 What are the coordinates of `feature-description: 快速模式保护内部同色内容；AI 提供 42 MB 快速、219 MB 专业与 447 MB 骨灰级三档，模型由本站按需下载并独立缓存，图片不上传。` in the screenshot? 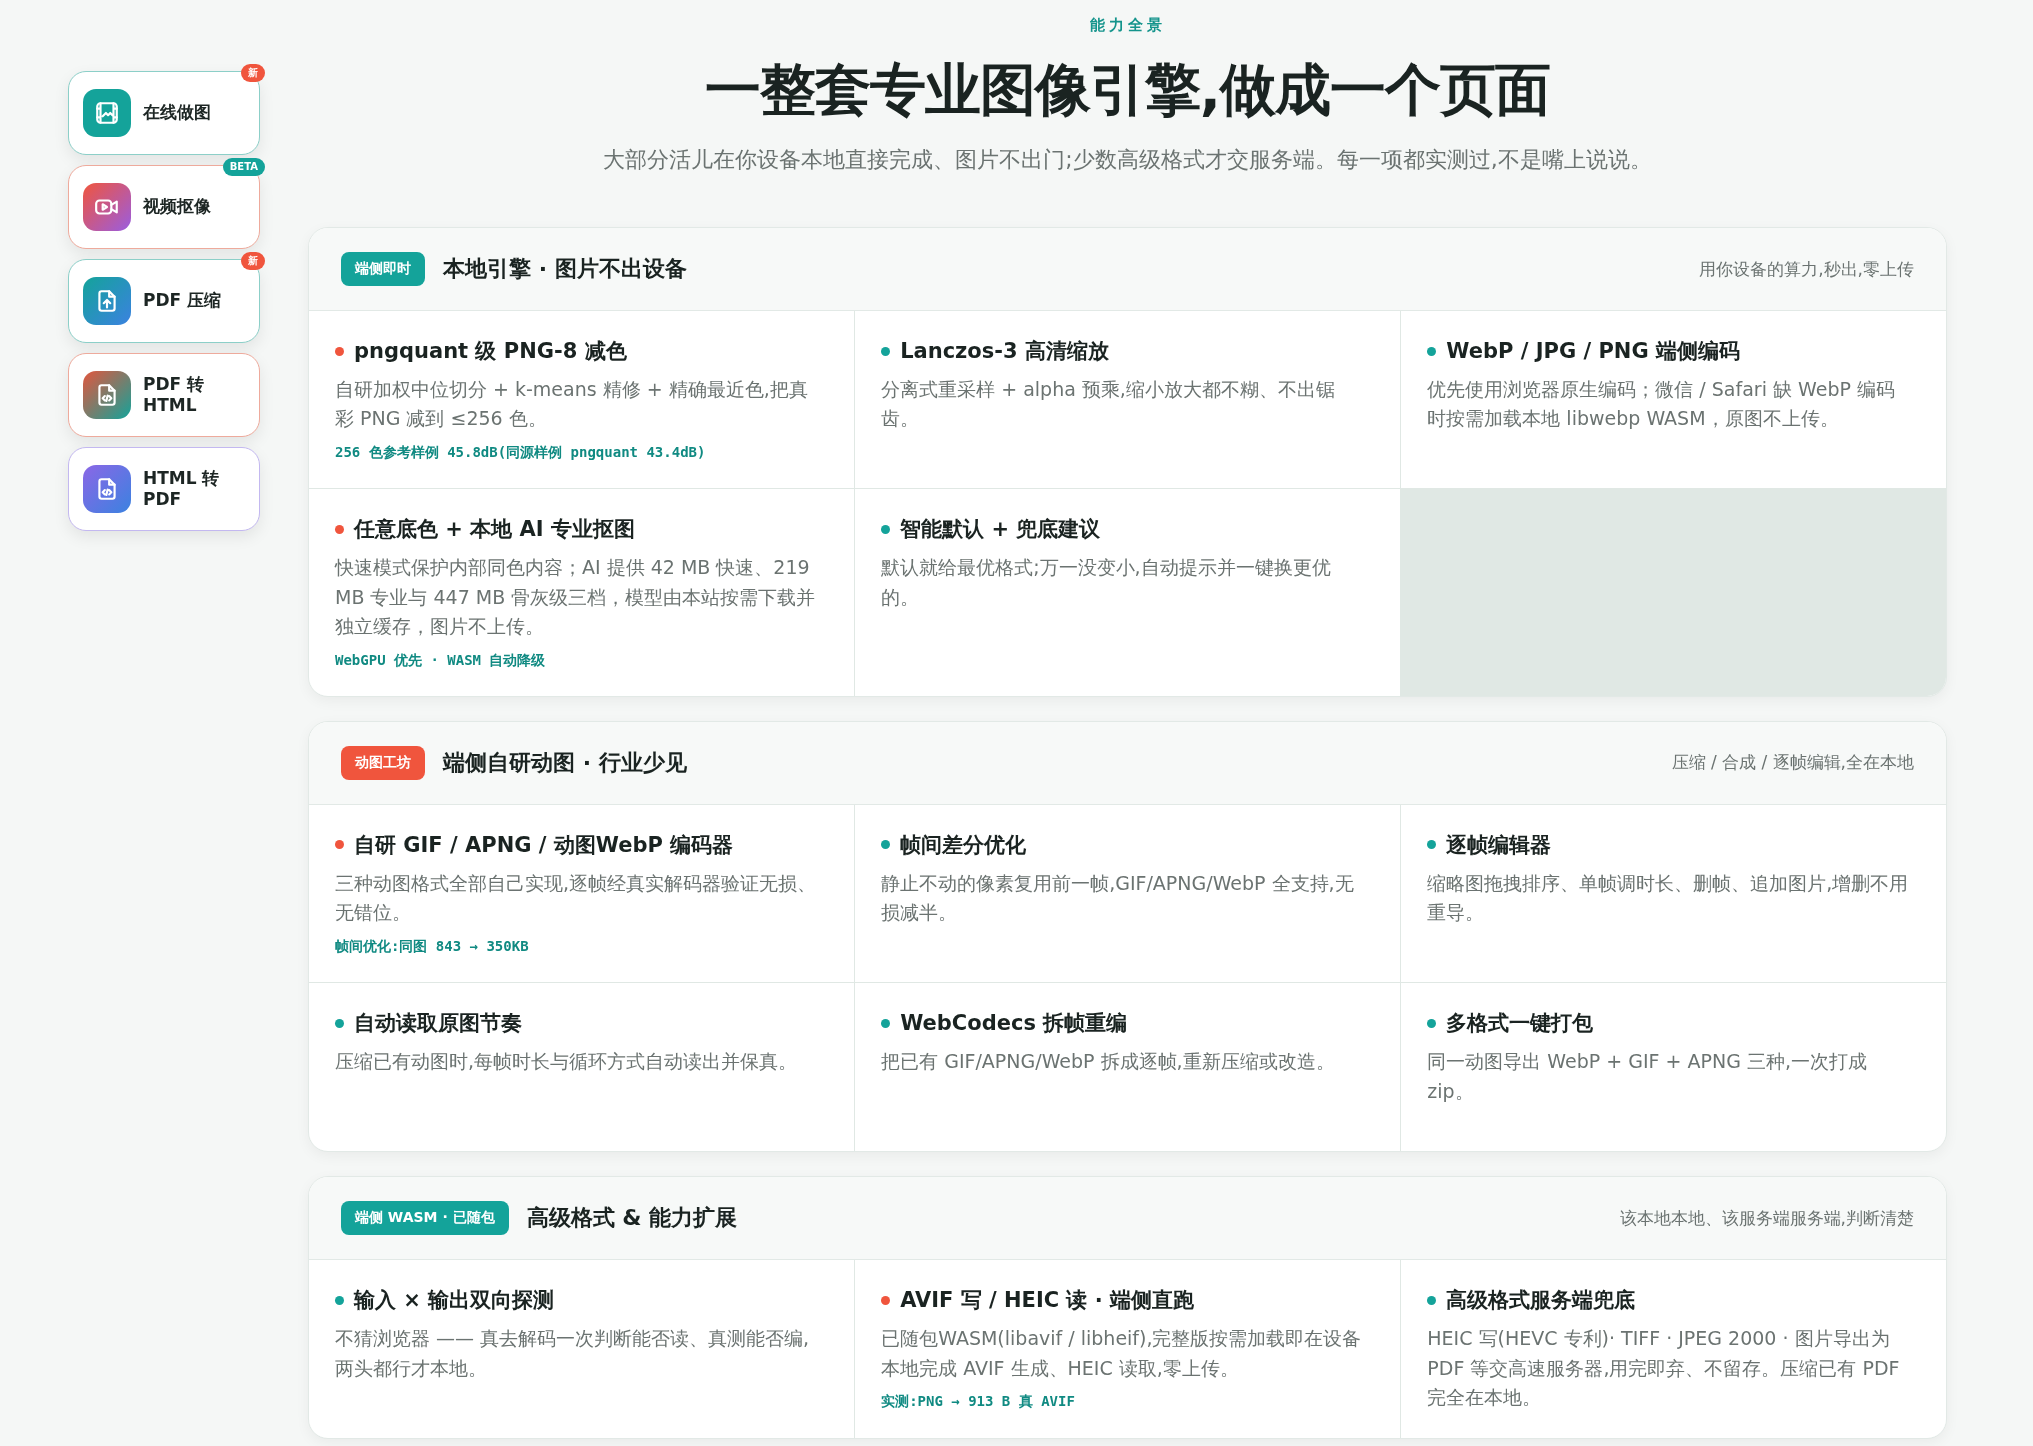 It's located at (576, 597).